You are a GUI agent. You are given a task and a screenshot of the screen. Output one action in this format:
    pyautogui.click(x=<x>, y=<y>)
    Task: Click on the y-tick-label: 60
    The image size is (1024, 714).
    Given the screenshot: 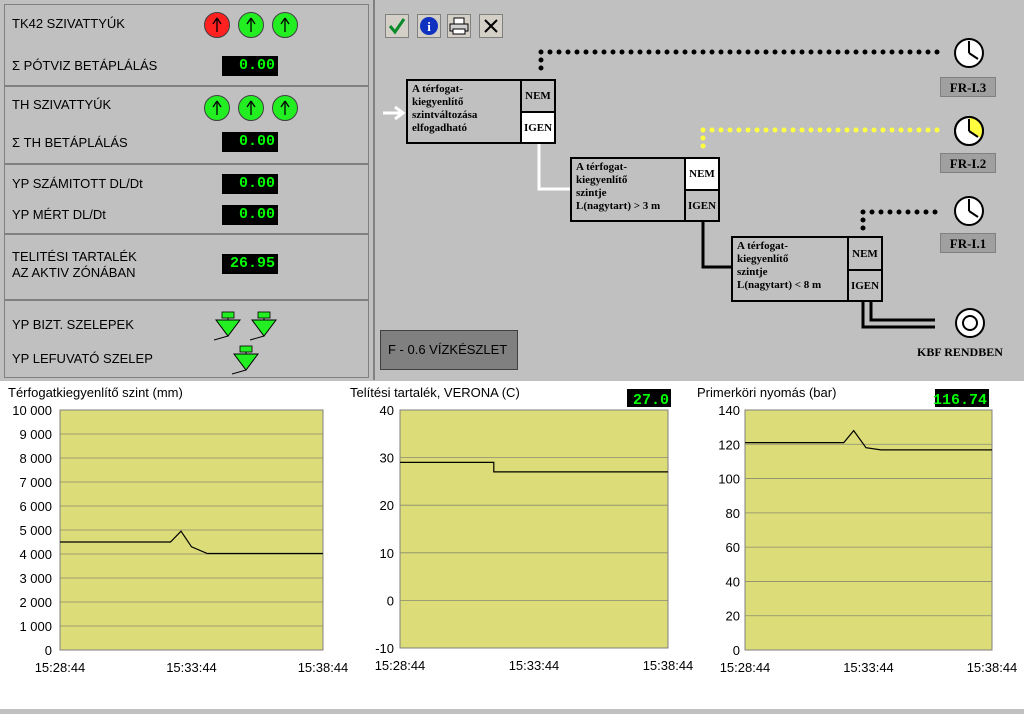 What is the action you would take?
    pyautogui.click(x=733, y=547)
    